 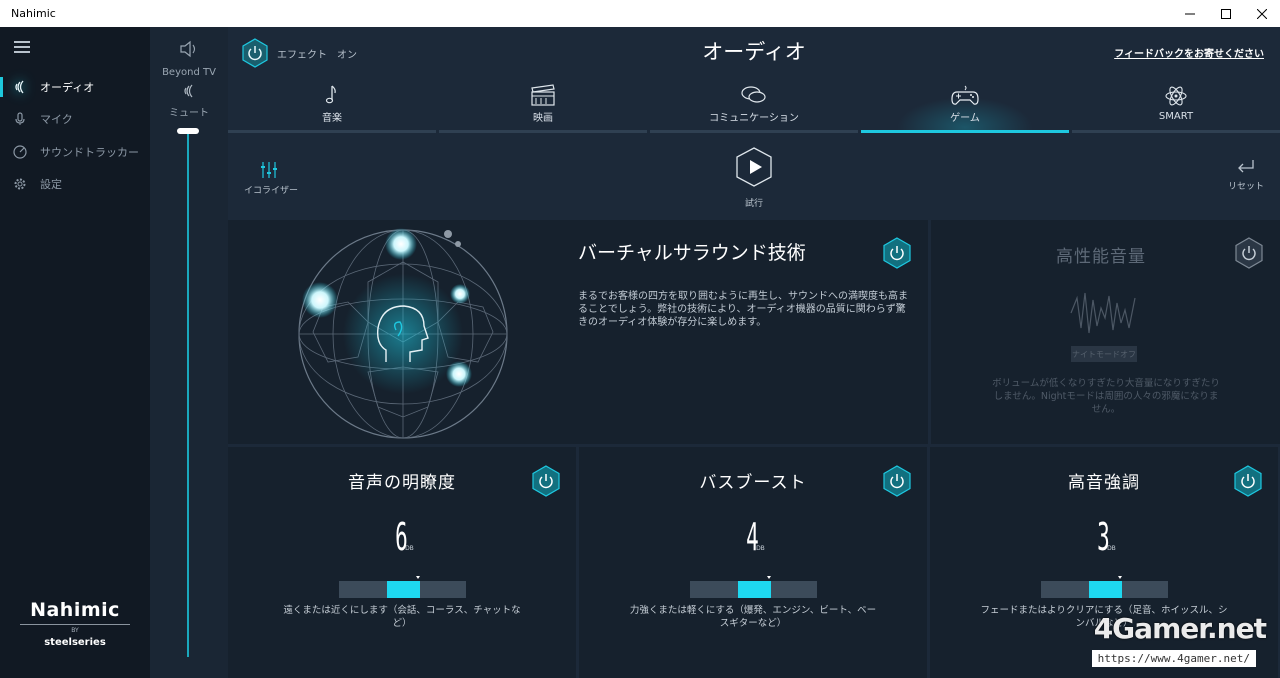 I want to click on tab-music: 音楽, so click(x=332, y=106).